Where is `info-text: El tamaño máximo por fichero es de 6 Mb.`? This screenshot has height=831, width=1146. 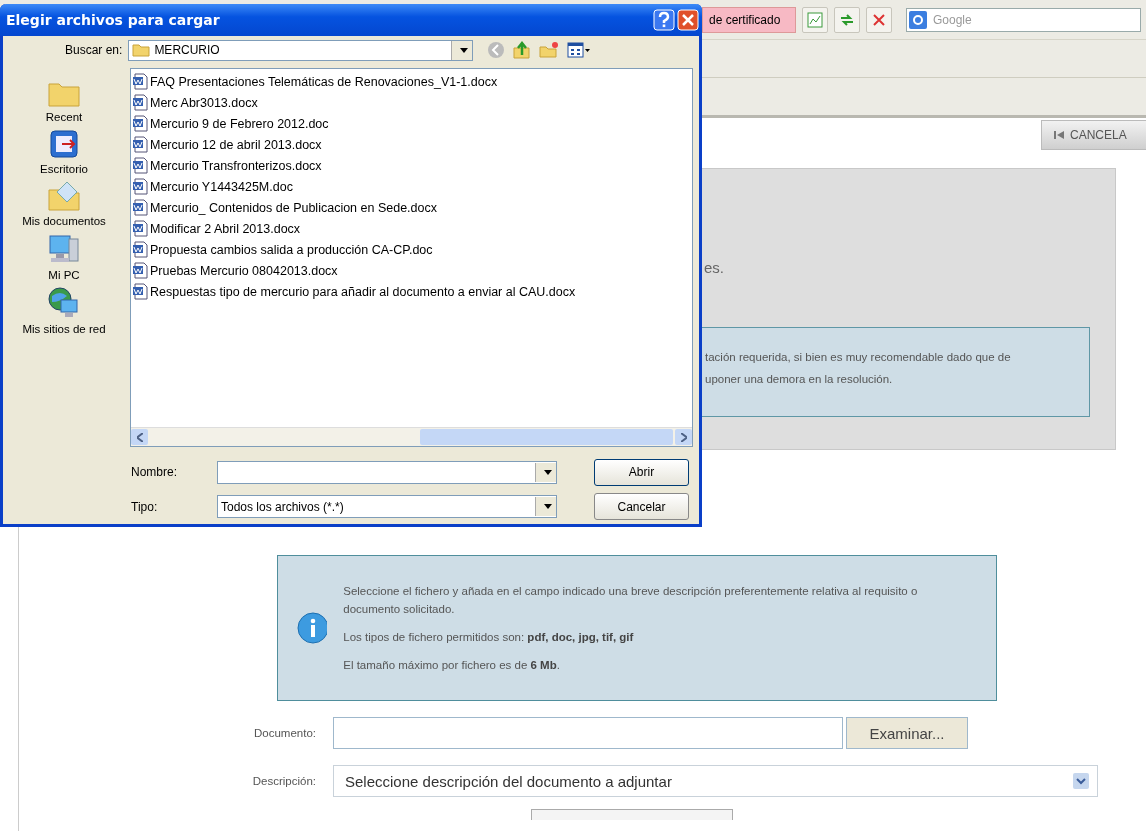
info-text: El tamaño máximo por fichero es de 6 Mb. is located at coordinates (452, 665).